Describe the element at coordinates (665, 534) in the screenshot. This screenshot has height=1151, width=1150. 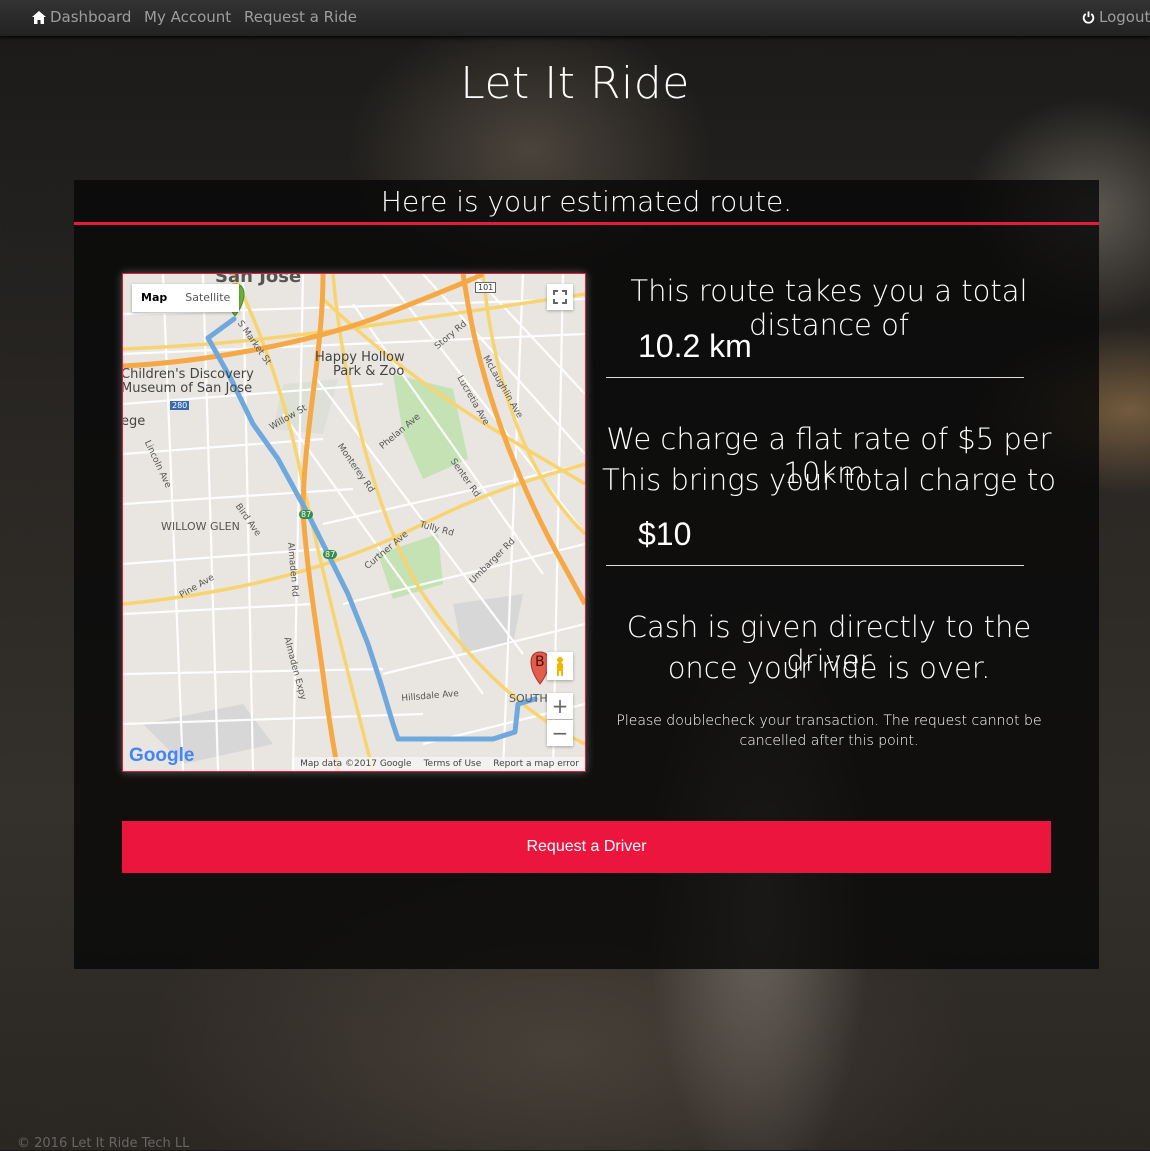
I see `charge-value: $10` at that location.